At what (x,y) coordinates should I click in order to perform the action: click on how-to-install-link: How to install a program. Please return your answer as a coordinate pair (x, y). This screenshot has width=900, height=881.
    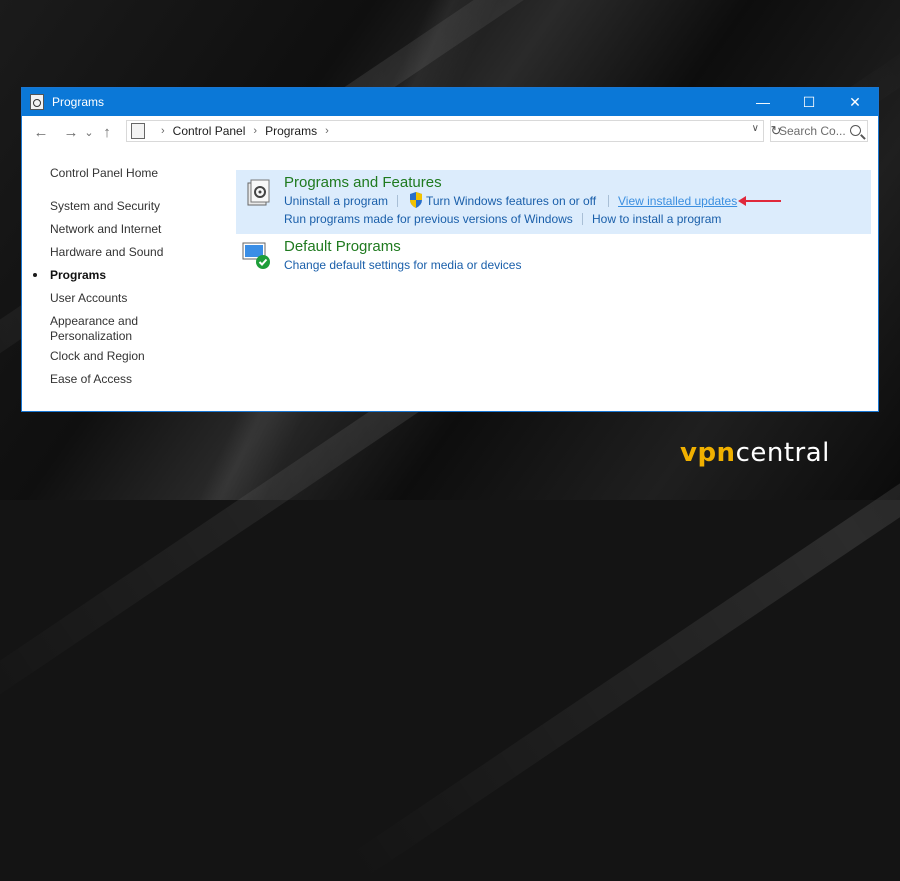
    Looking at the image, I should click on (656, 219).